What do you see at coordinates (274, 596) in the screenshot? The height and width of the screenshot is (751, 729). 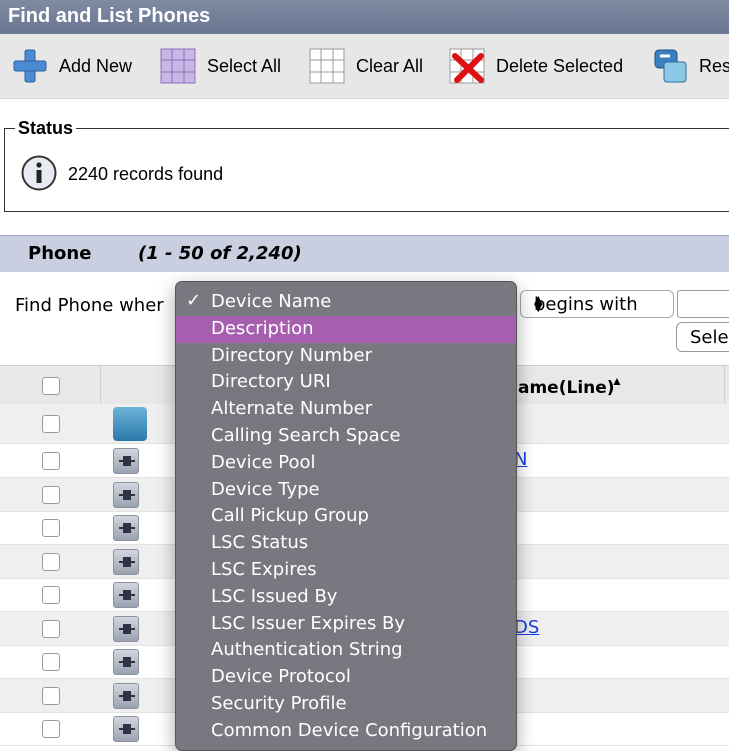 I see `dropdown-option-label: LSC Issued By` at bounding box center [274, 596].